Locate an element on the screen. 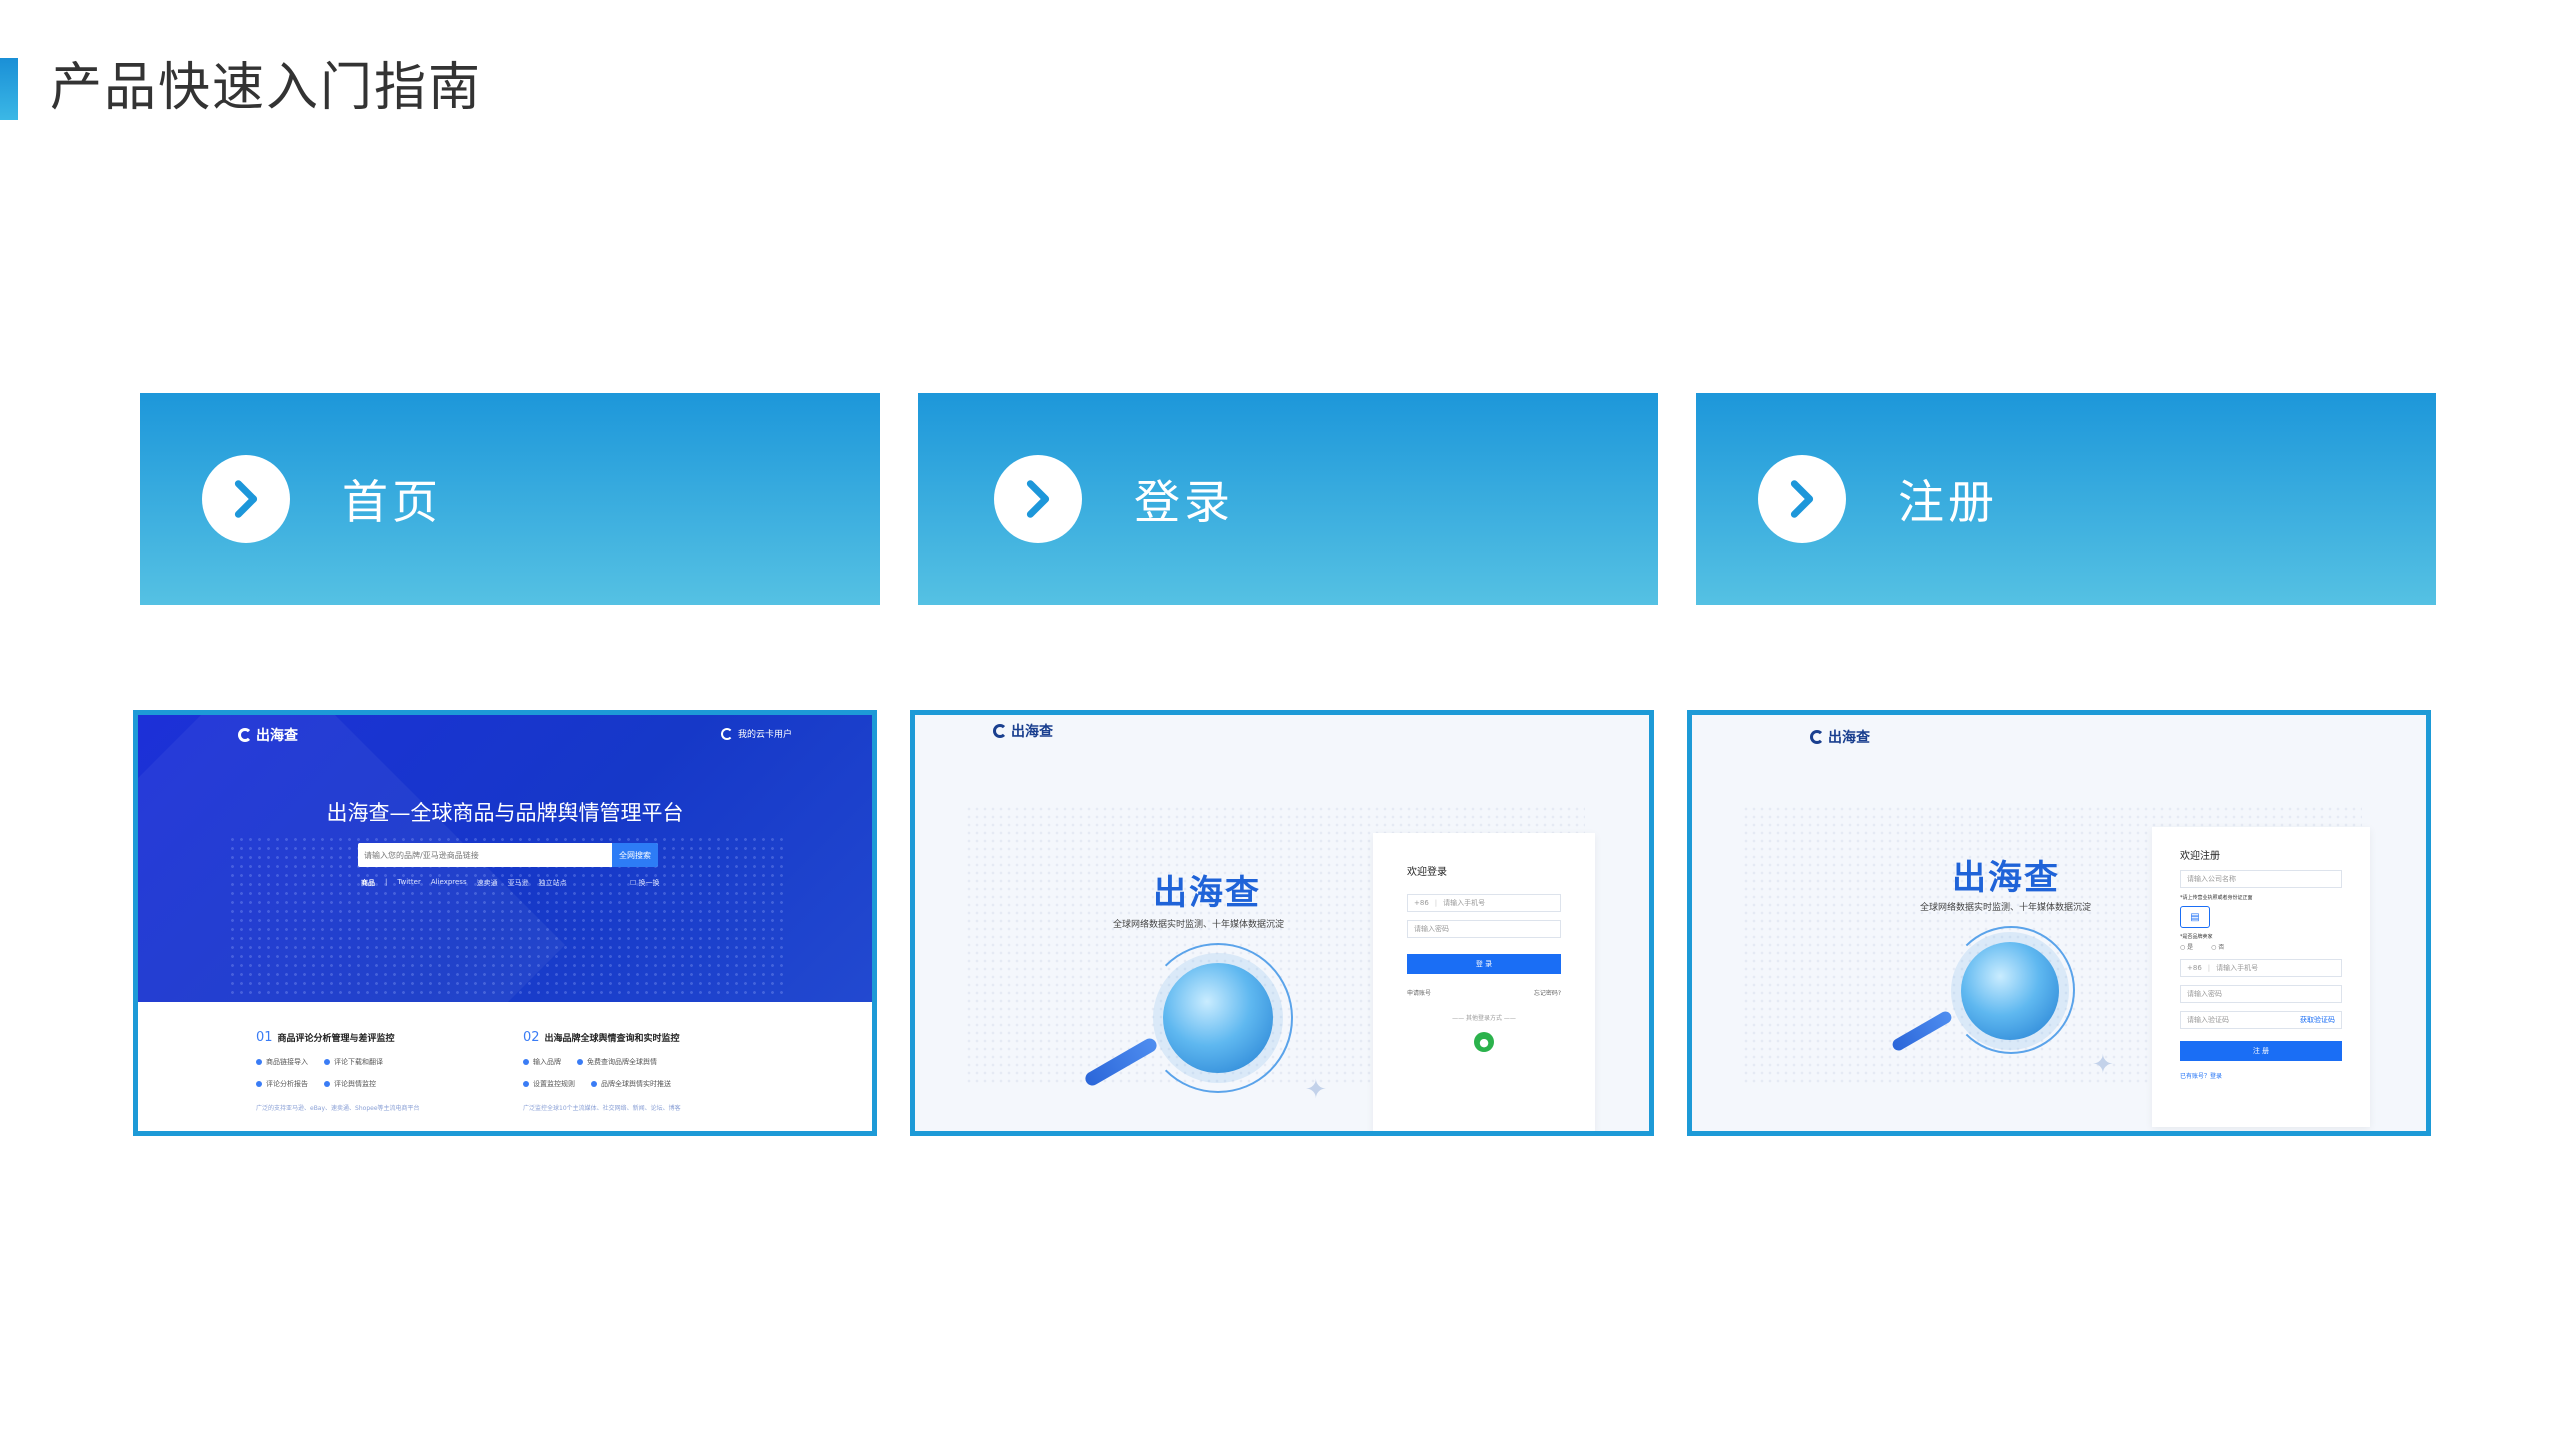 The height and width of the screenshot is (1440, 2560). radio-no: ○ 否 is located at coordinates (2217, 946).